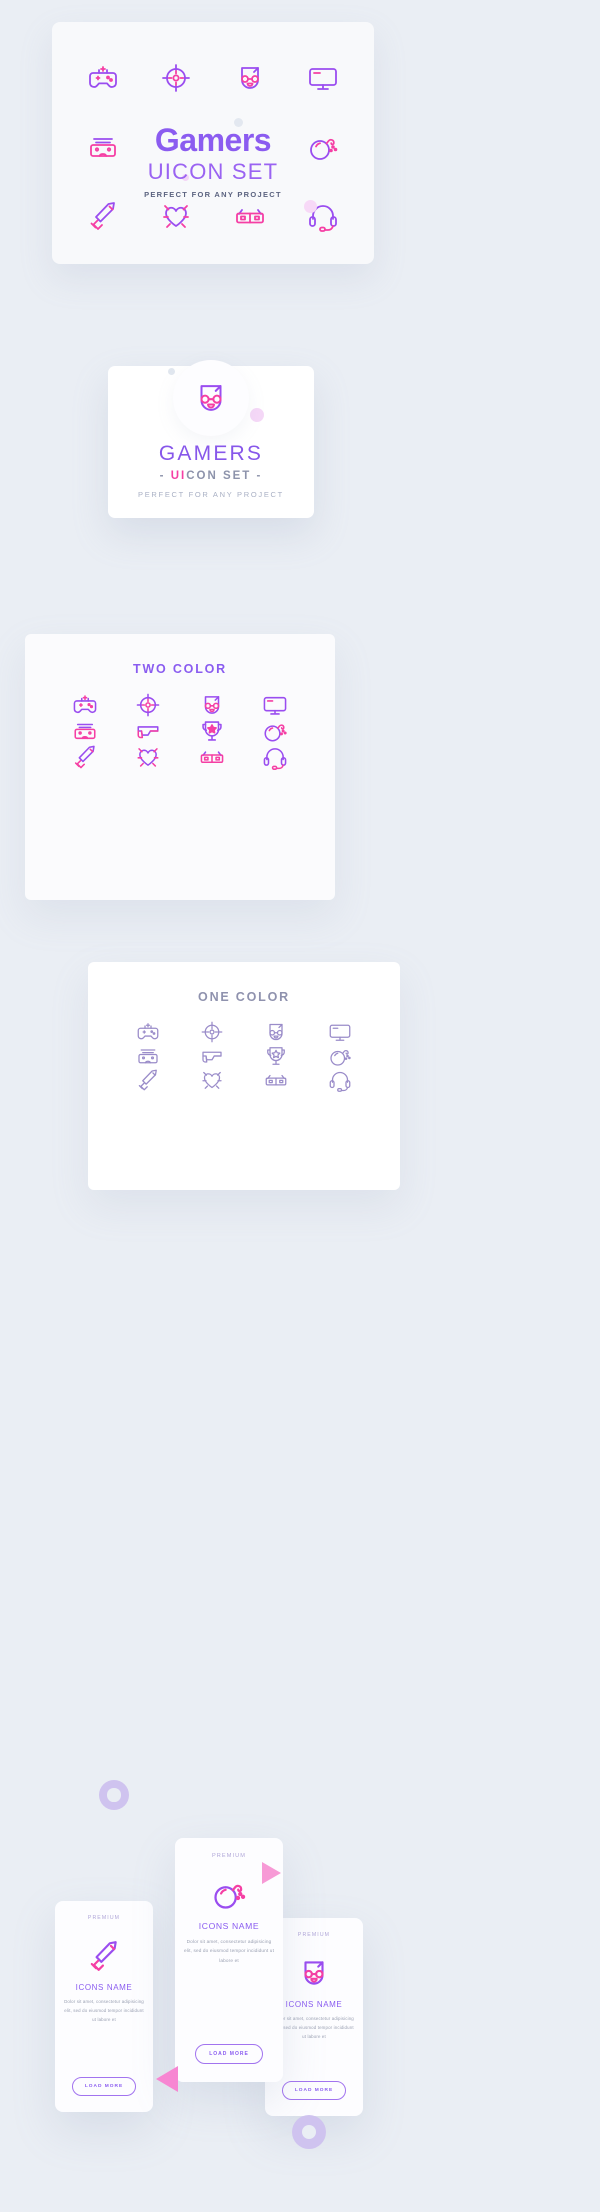  Describe the element at coordinates (104, 1956) in the screenshot. I see `sword-icon` at that location.